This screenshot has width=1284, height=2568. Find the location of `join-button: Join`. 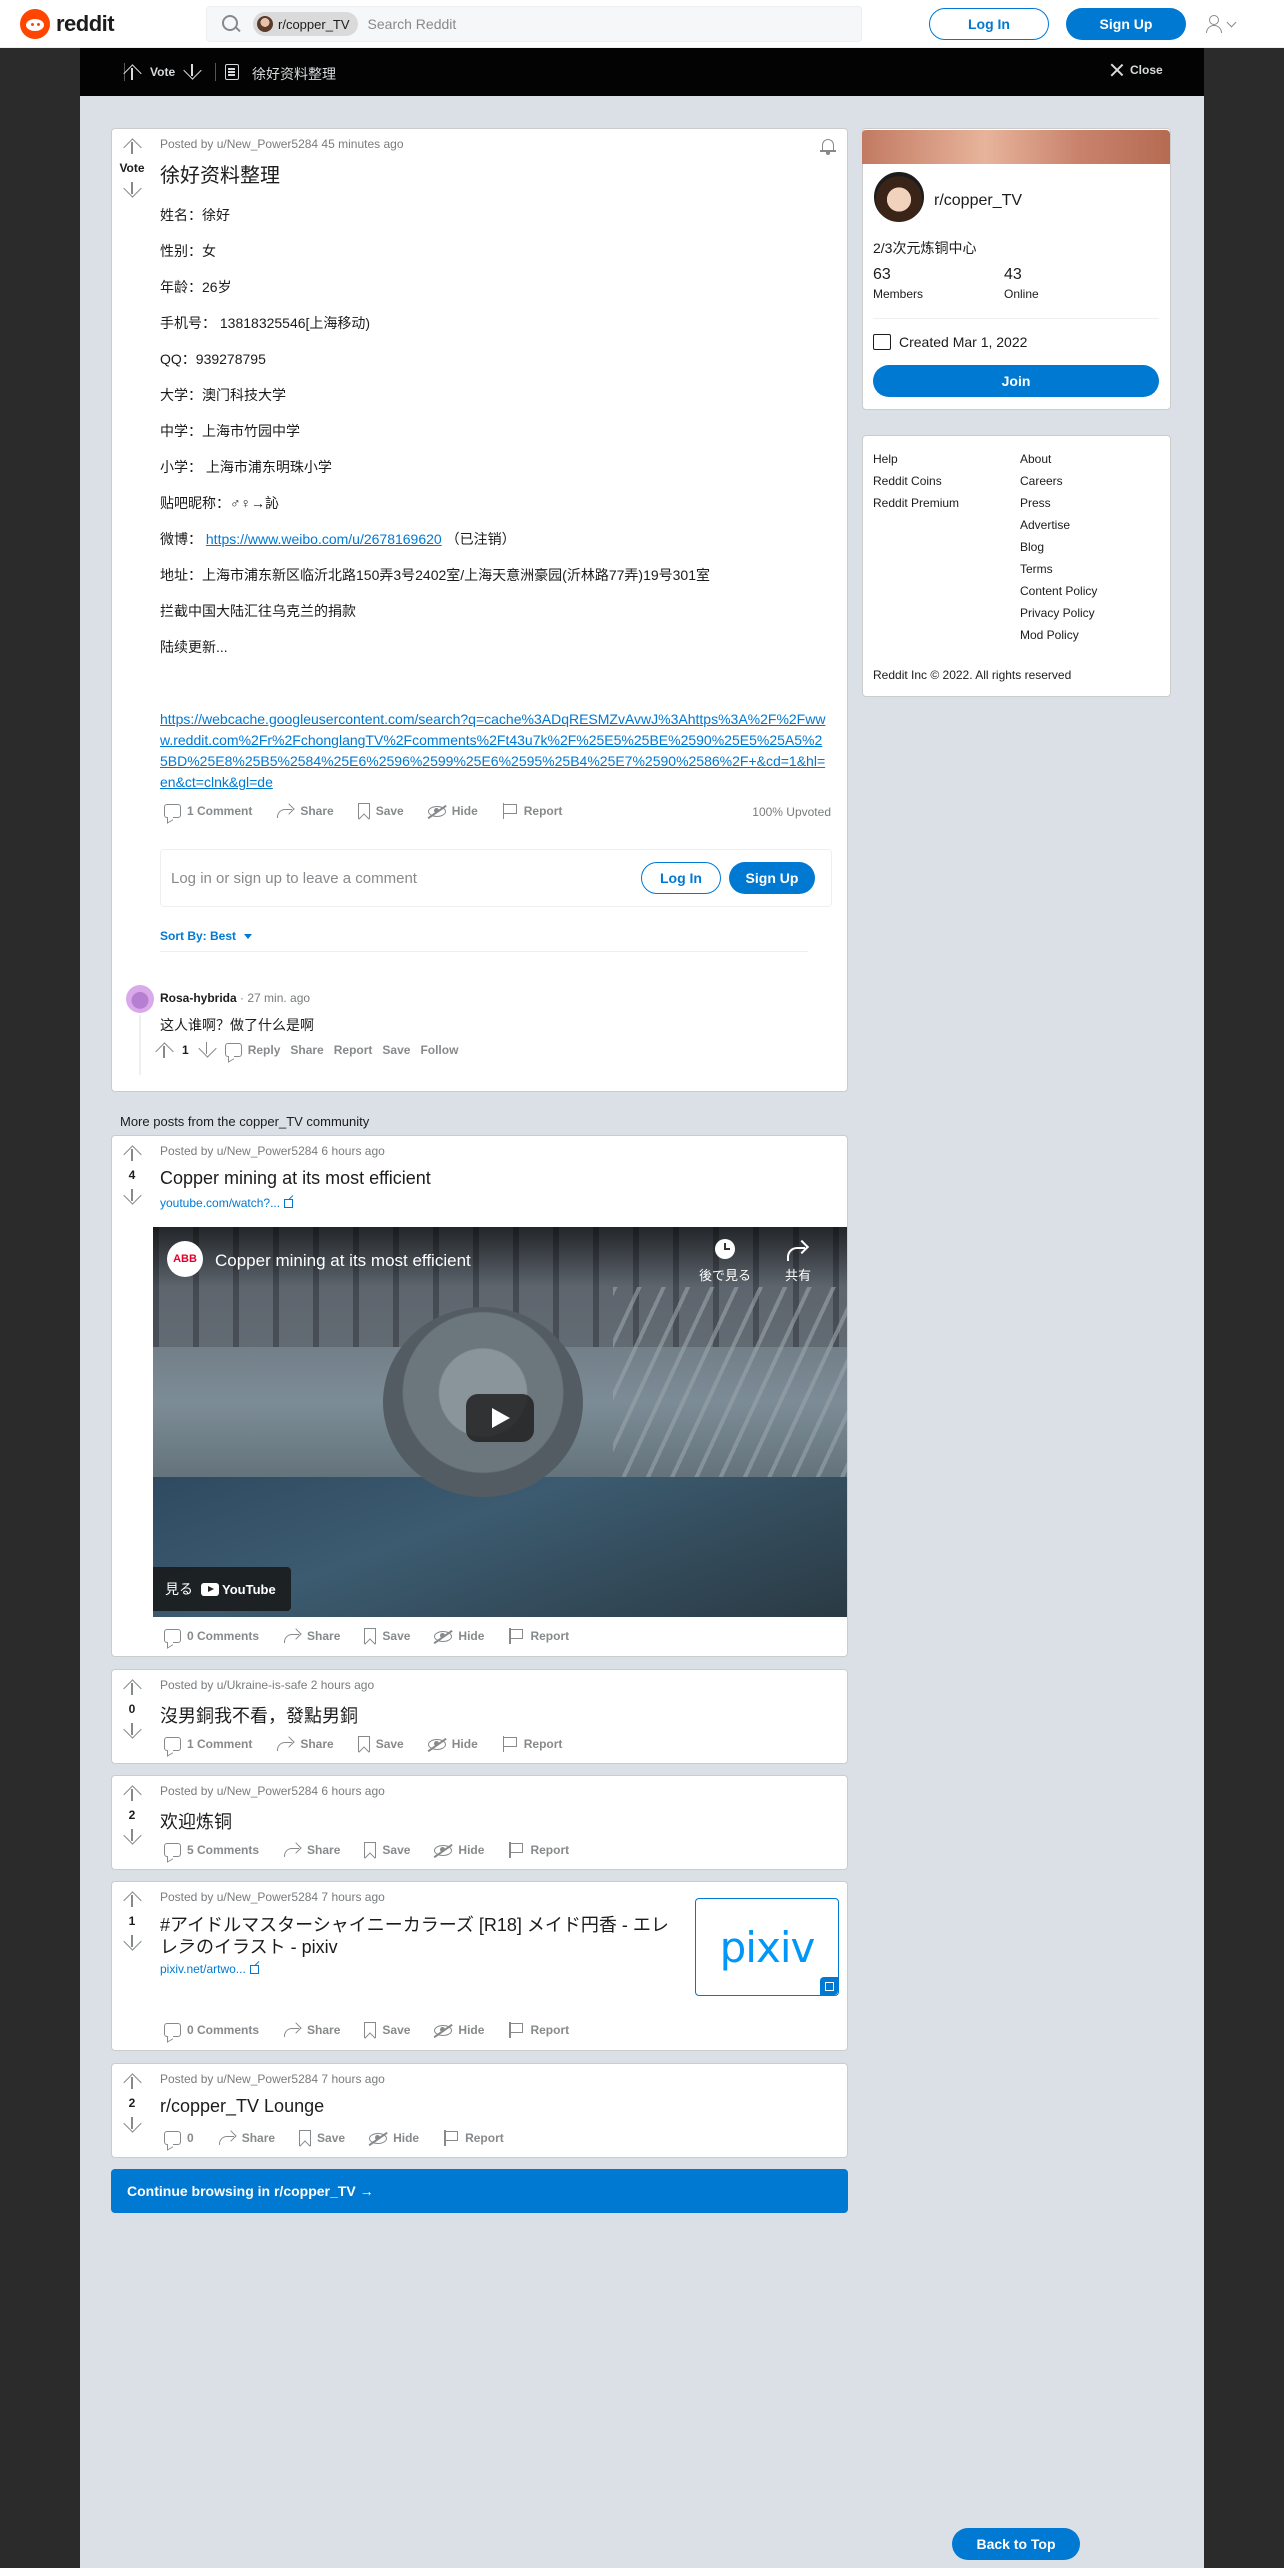

join-button: Join is located at coordinates (1016, 381).